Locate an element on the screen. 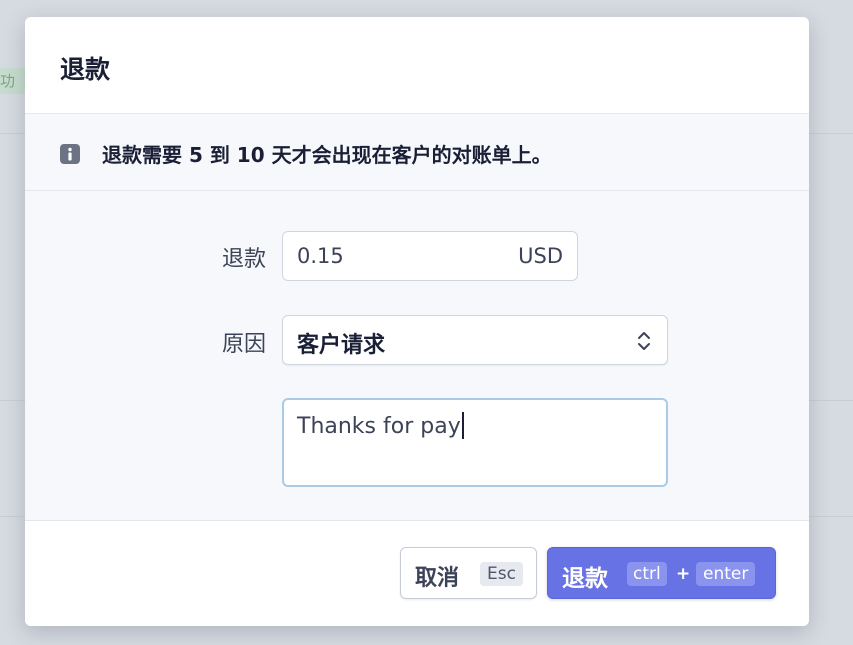 The image size is (853, 645). refund-amount-input: 0.15 USD is located at coordinates (430, 256).